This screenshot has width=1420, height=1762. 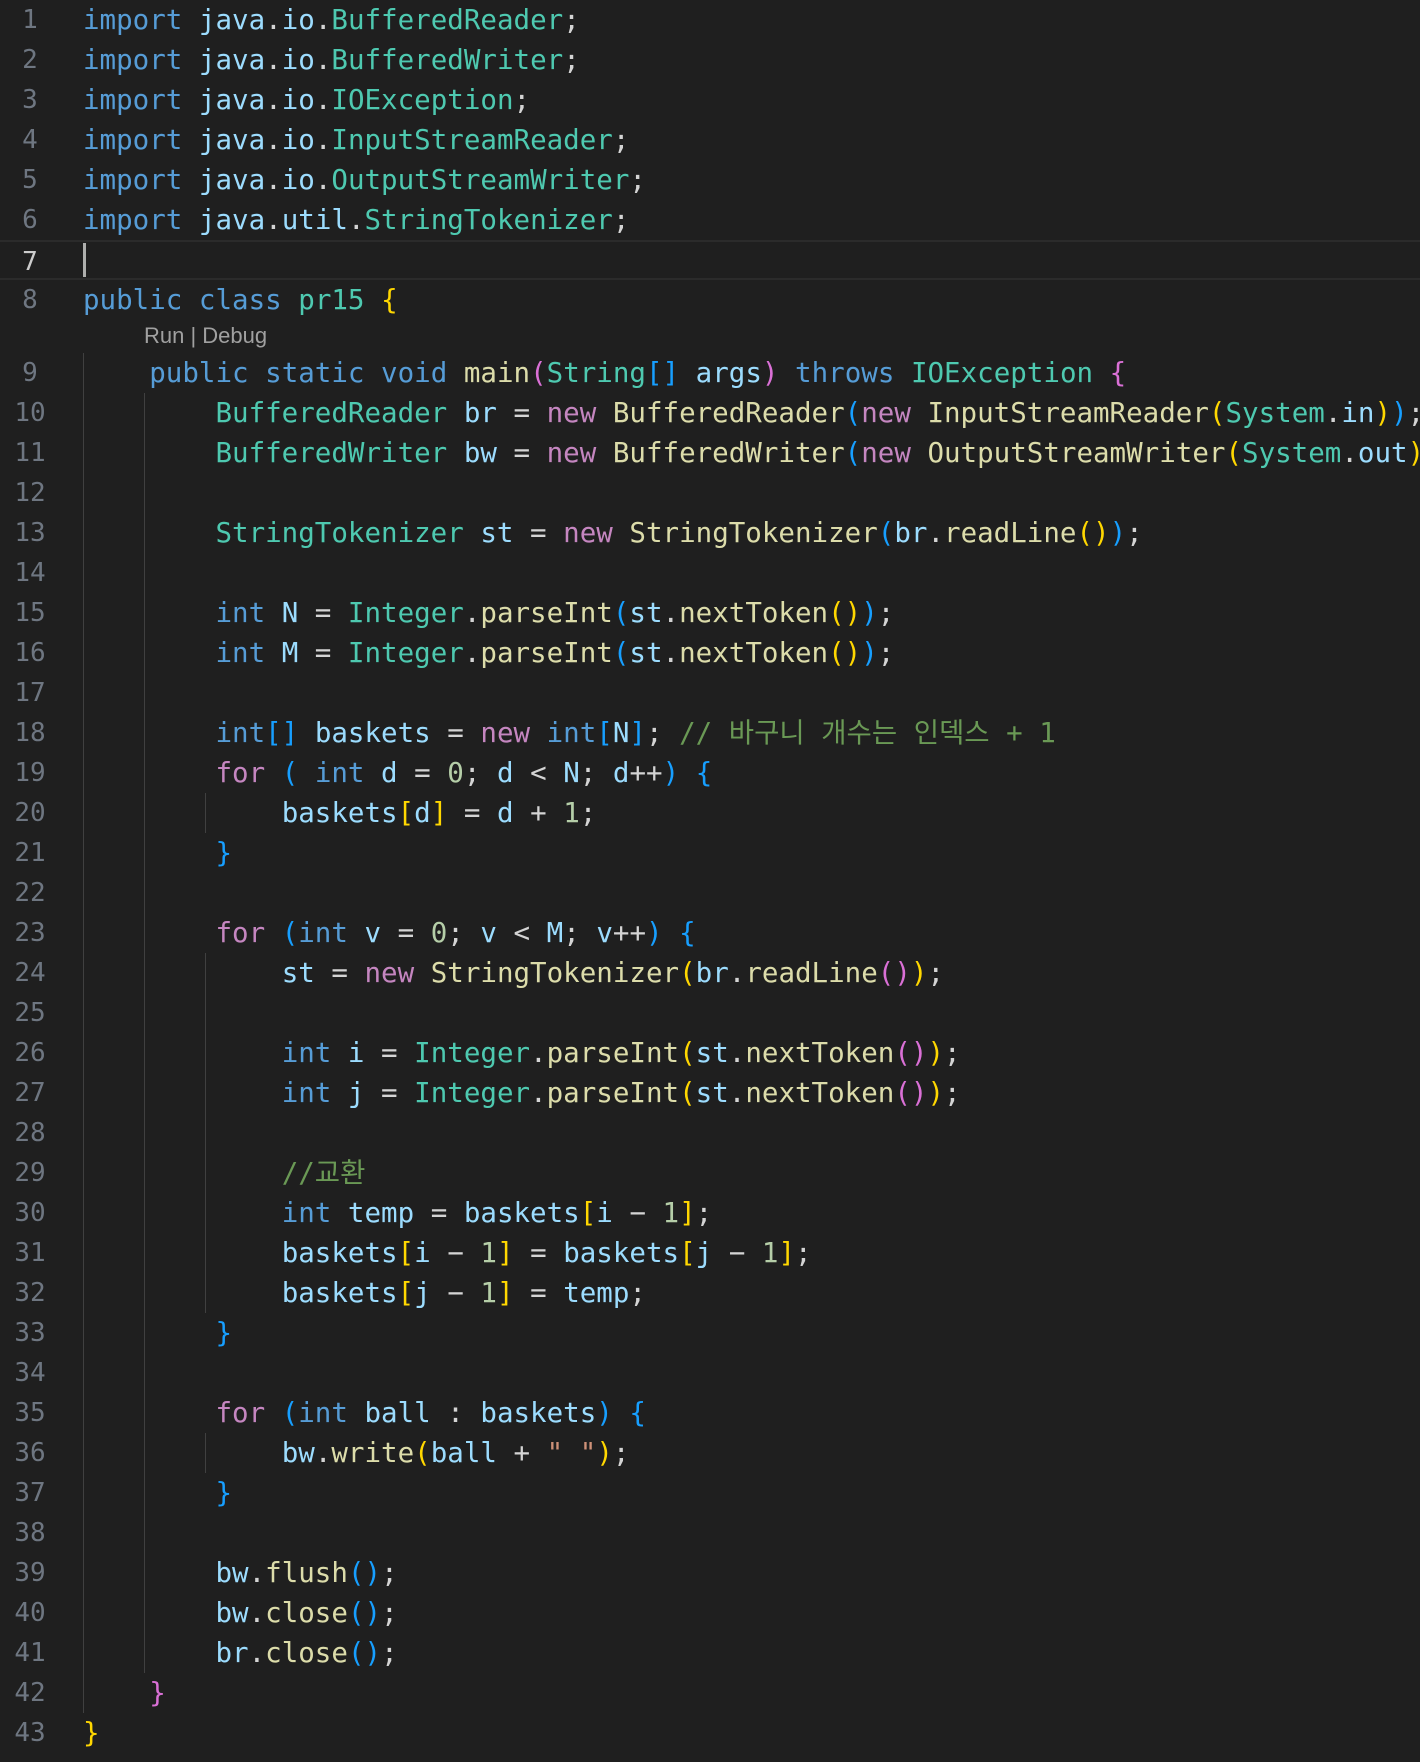 What do you see at coordinates (710, 100) in the screenshot?
I see `code-line: 3 import java.io.IOException;` at bounding box center [710, 100].